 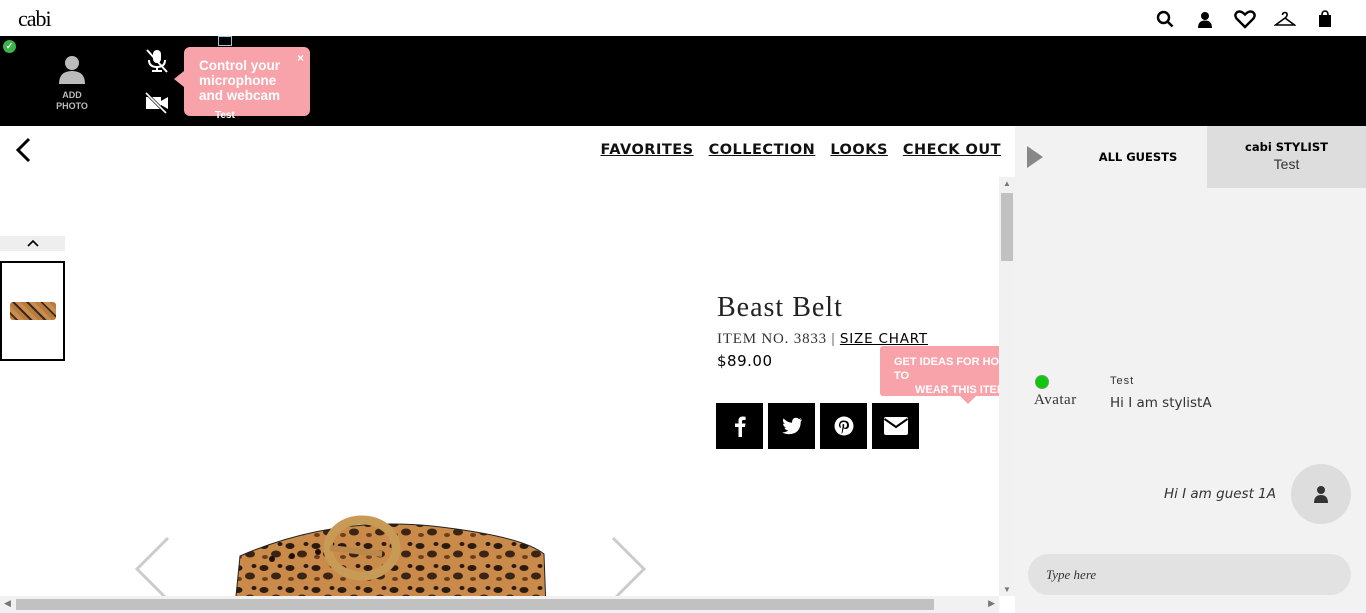 I want to click on tab-cabi-stylist: cabi STYLIST Test, so click(x=1286, y=157).